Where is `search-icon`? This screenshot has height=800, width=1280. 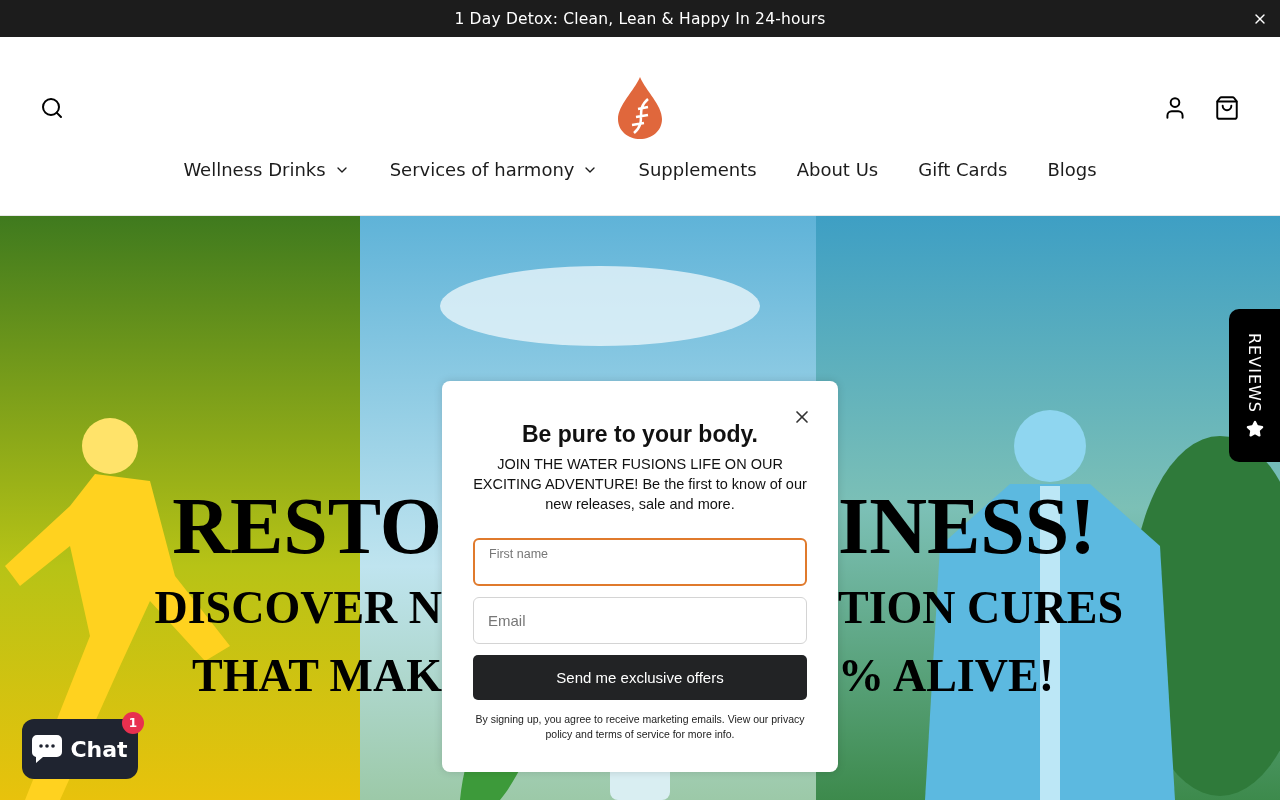 search-icon is located at coordinates (52, 108).